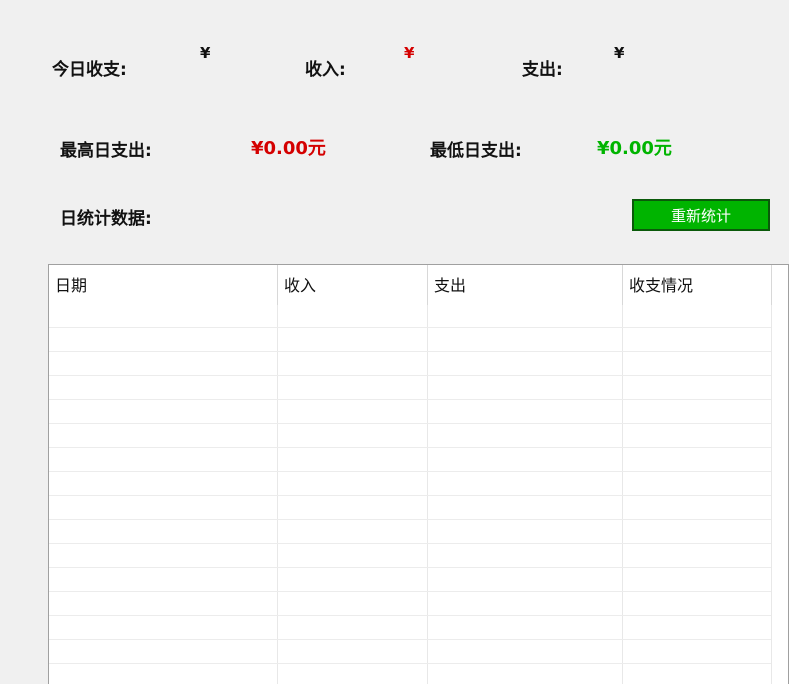 Image resolution: width=789 pixels, height=684 pixels. Describe the element at coordinates (409, 53) in the screenshot. I see `income-currency: ¥` at that location.